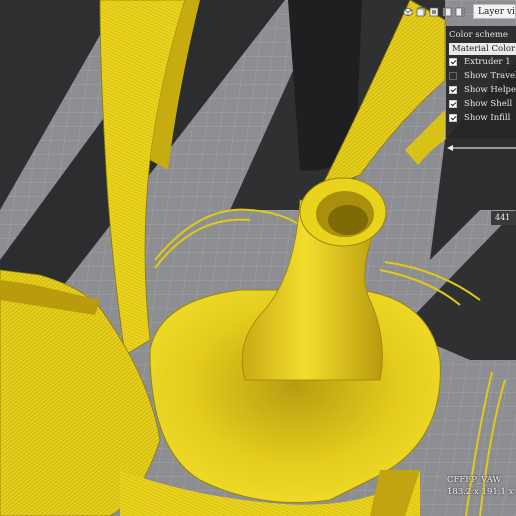  I want to click on current-layer-field: 441, so click(503, 218).